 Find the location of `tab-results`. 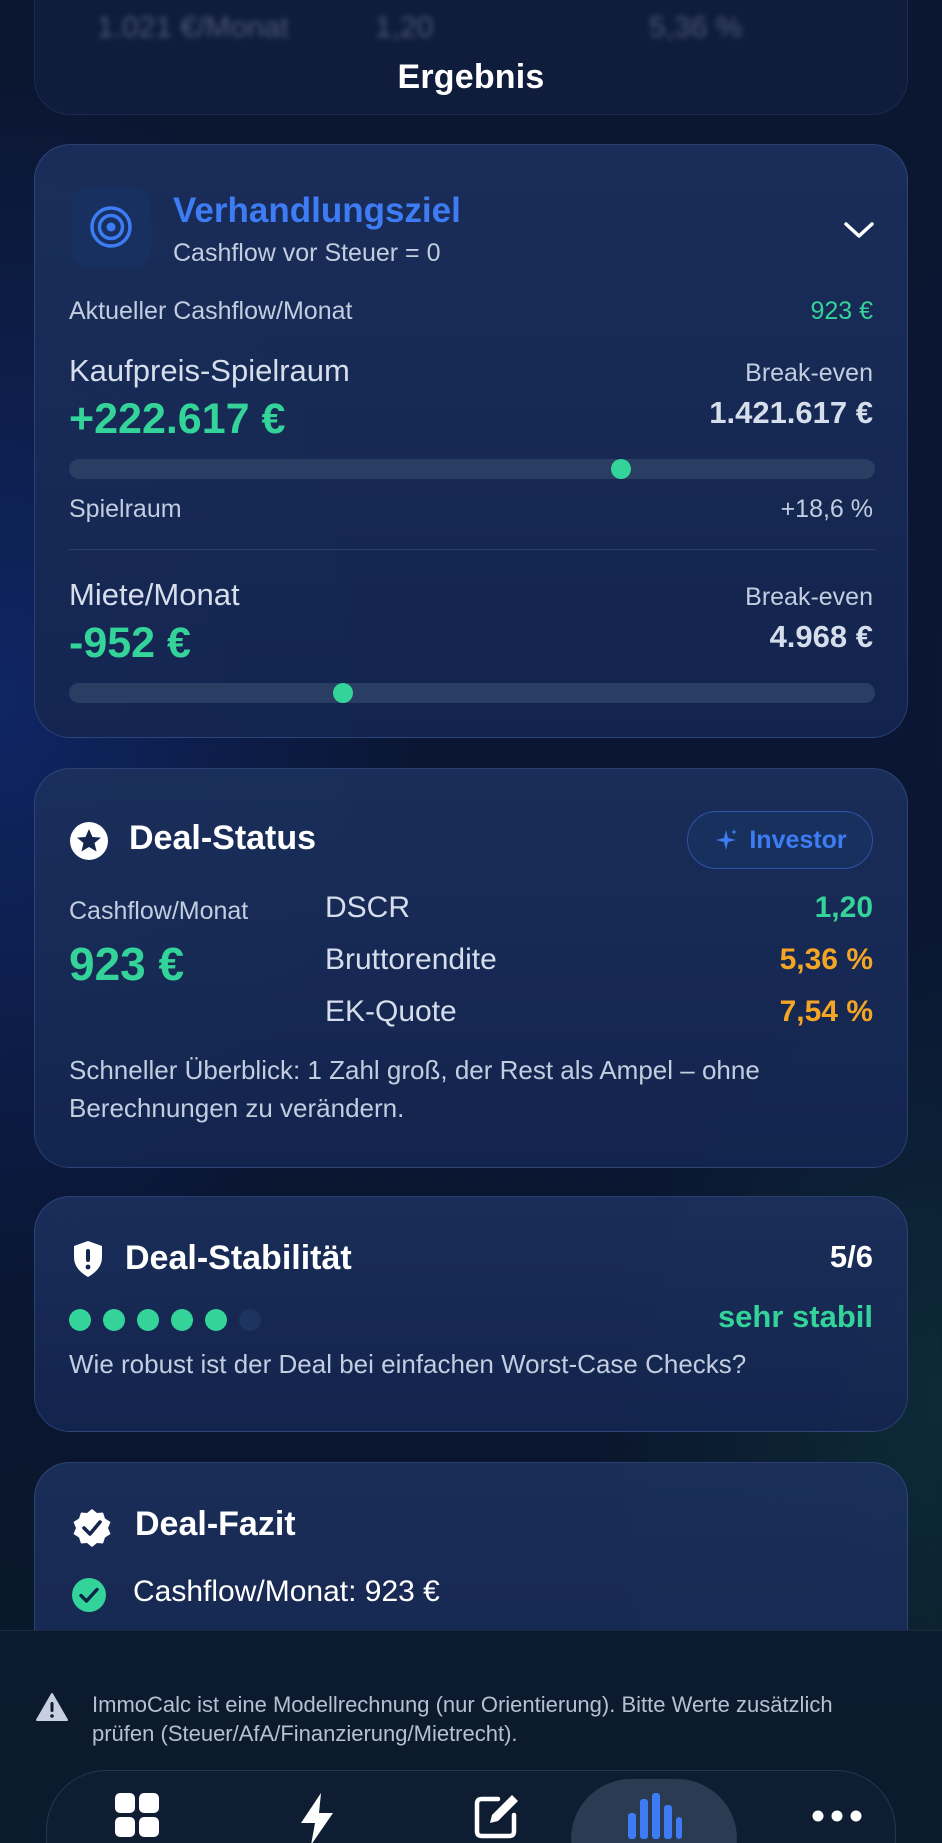

tab-results is located at coordinates (654, 1817).